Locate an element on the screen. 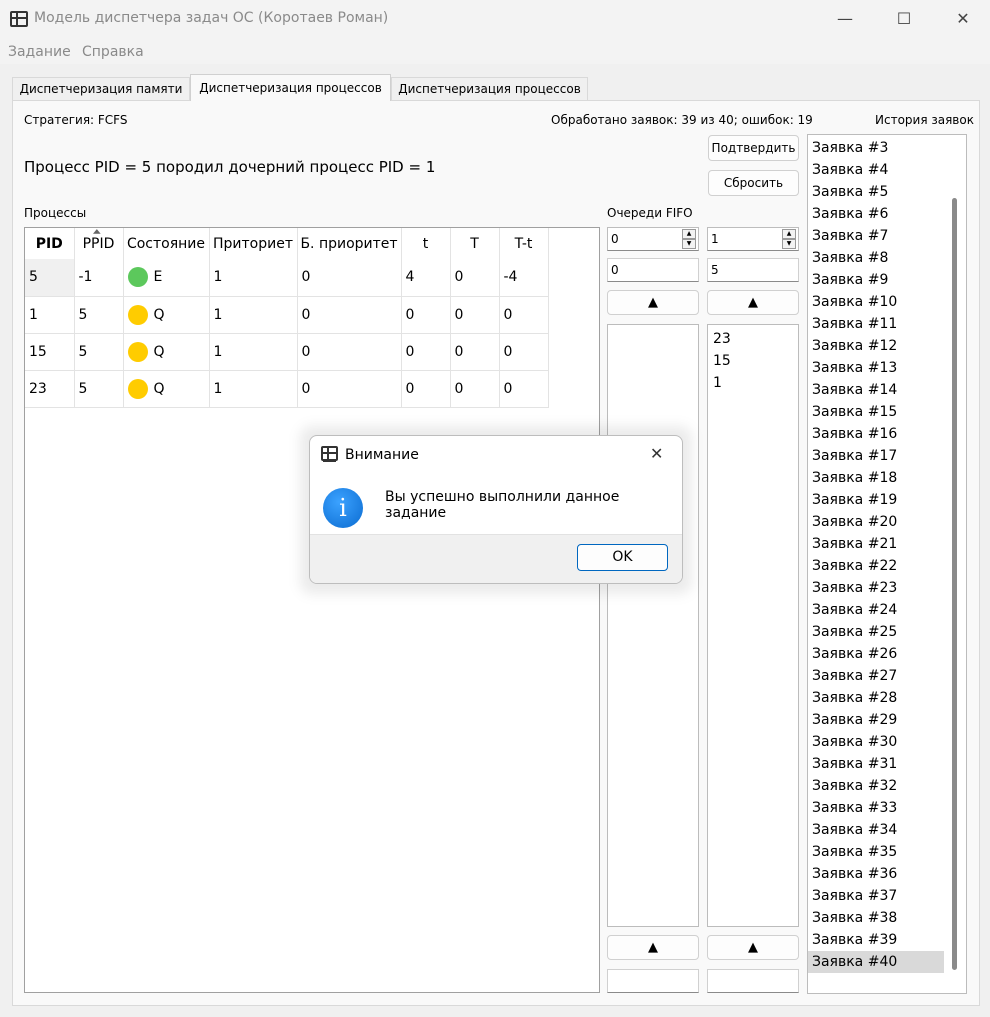 This screenshot has height=1017, width=990. history-item: Заявка #26 is located at coordinates (876, 654).